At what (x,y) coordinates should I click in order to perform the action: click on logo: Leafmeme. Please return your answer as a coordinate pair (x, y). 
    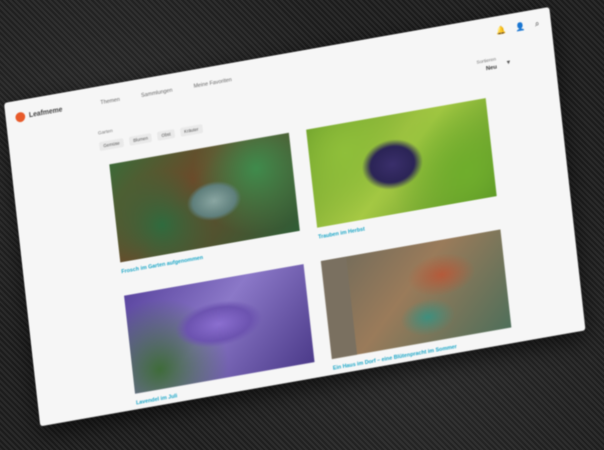
    Looking at the image, I should click on (49, 112).